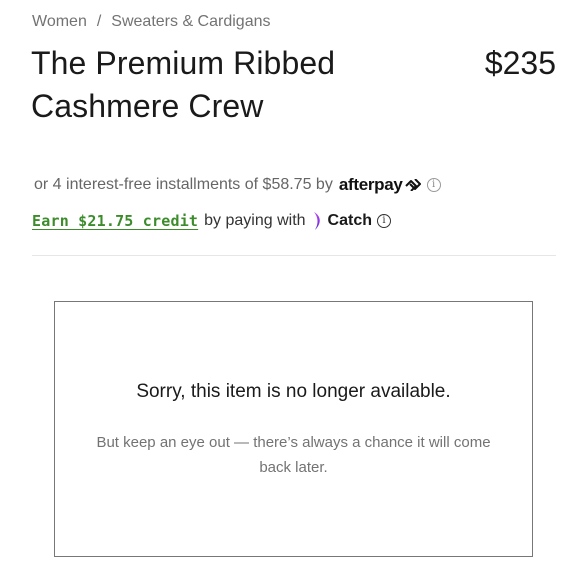 The height and width of the screenshot is (580, 580). I want to click on breadcrumb-sweaters-cardigans-link: Sweaters & Cardigans, so click(190, 22).